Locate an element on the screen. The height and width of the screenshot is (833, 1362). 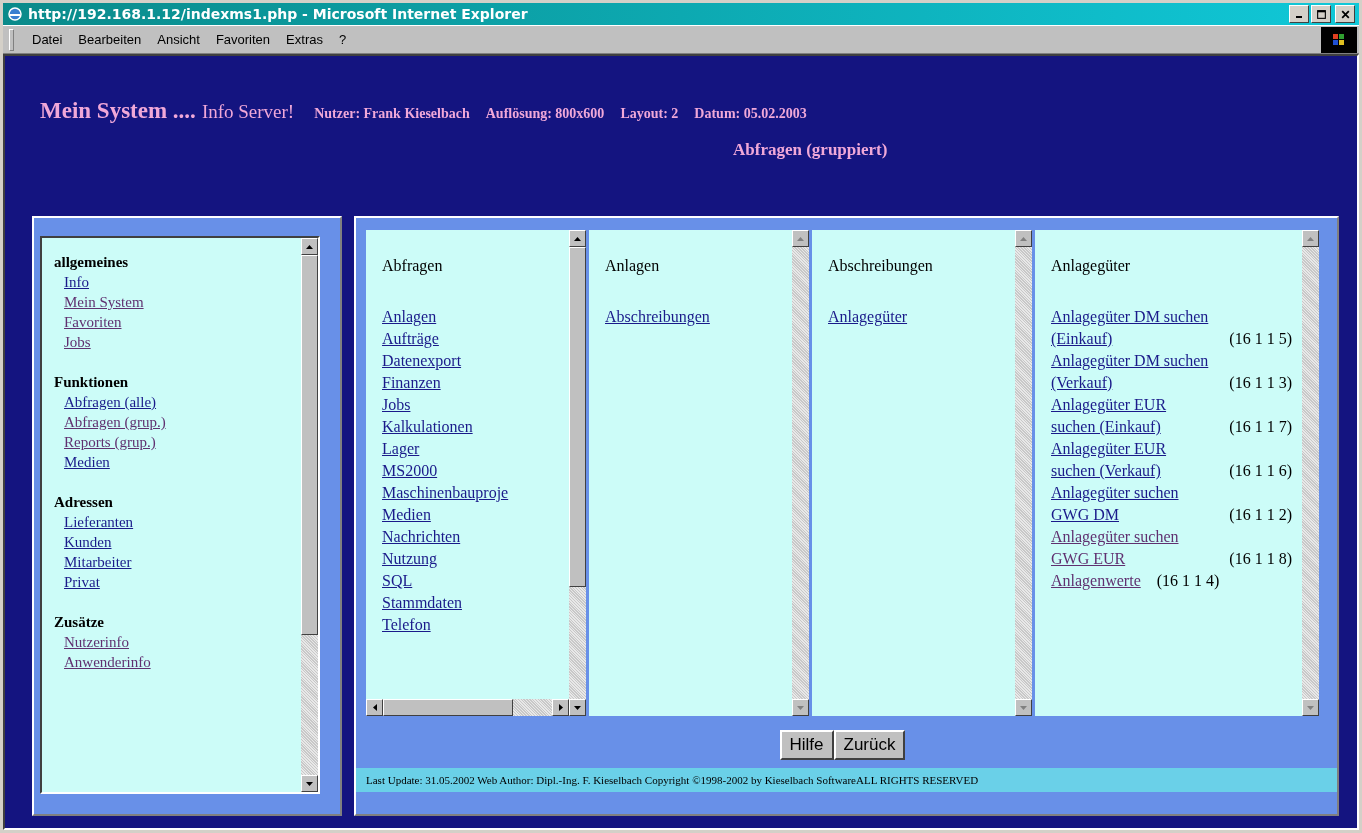
query-link: Stammdaten is located at coordinates (422, 603).